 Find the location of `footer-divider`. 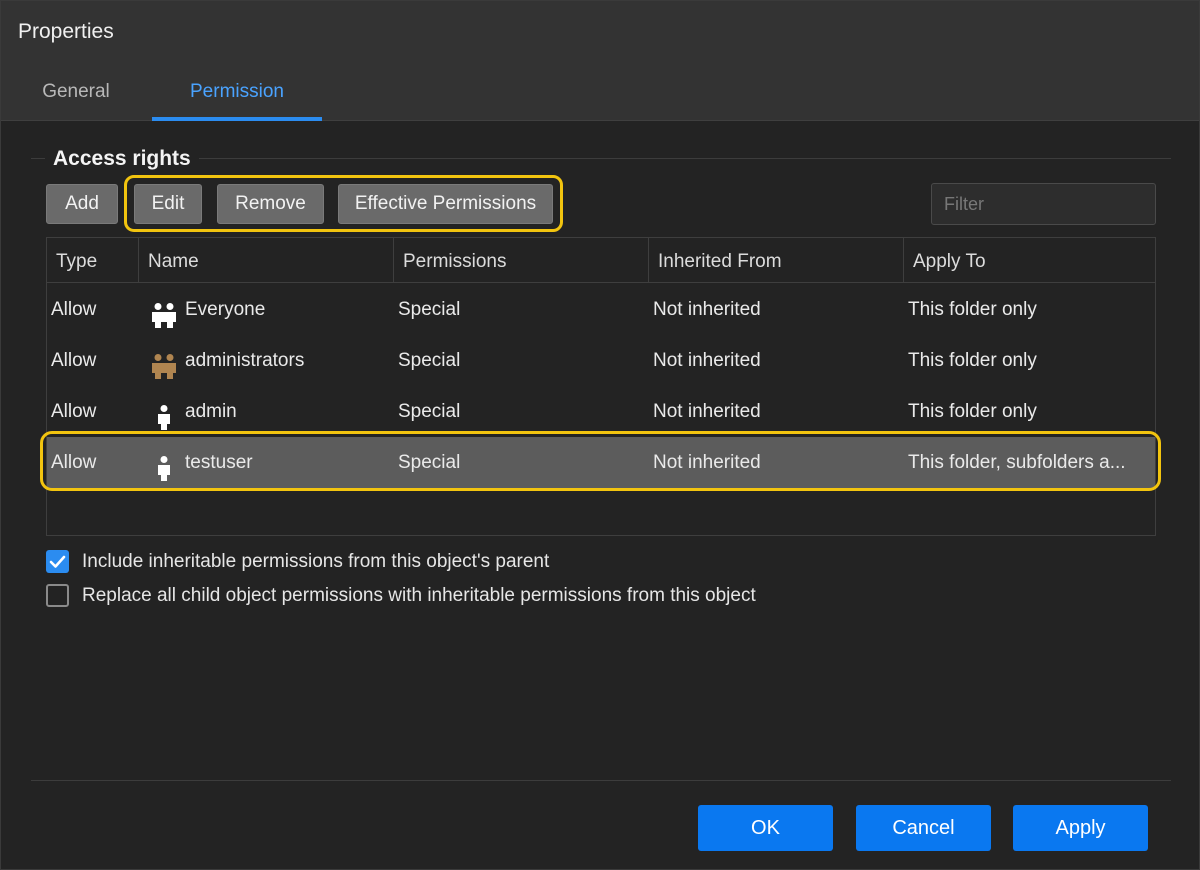

footer-divider is located at coordinates (601, 780).